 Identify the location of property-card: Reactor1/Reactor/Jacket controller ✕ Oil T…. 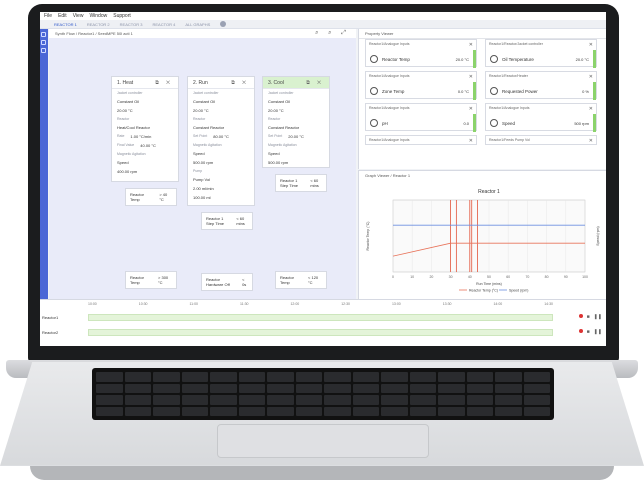
(541, 53).